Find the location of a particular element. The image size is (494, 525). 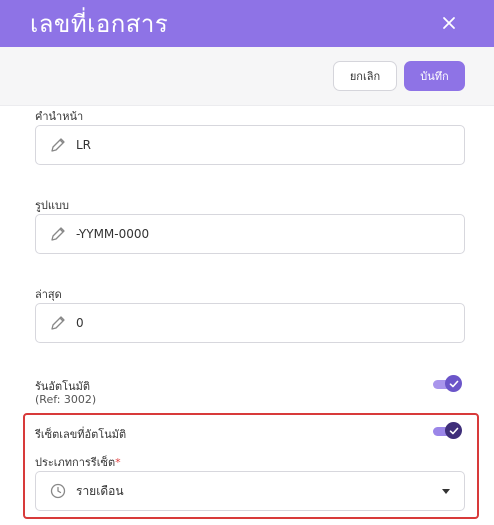

auto-run-toggle is located at coordinates (448, 384).